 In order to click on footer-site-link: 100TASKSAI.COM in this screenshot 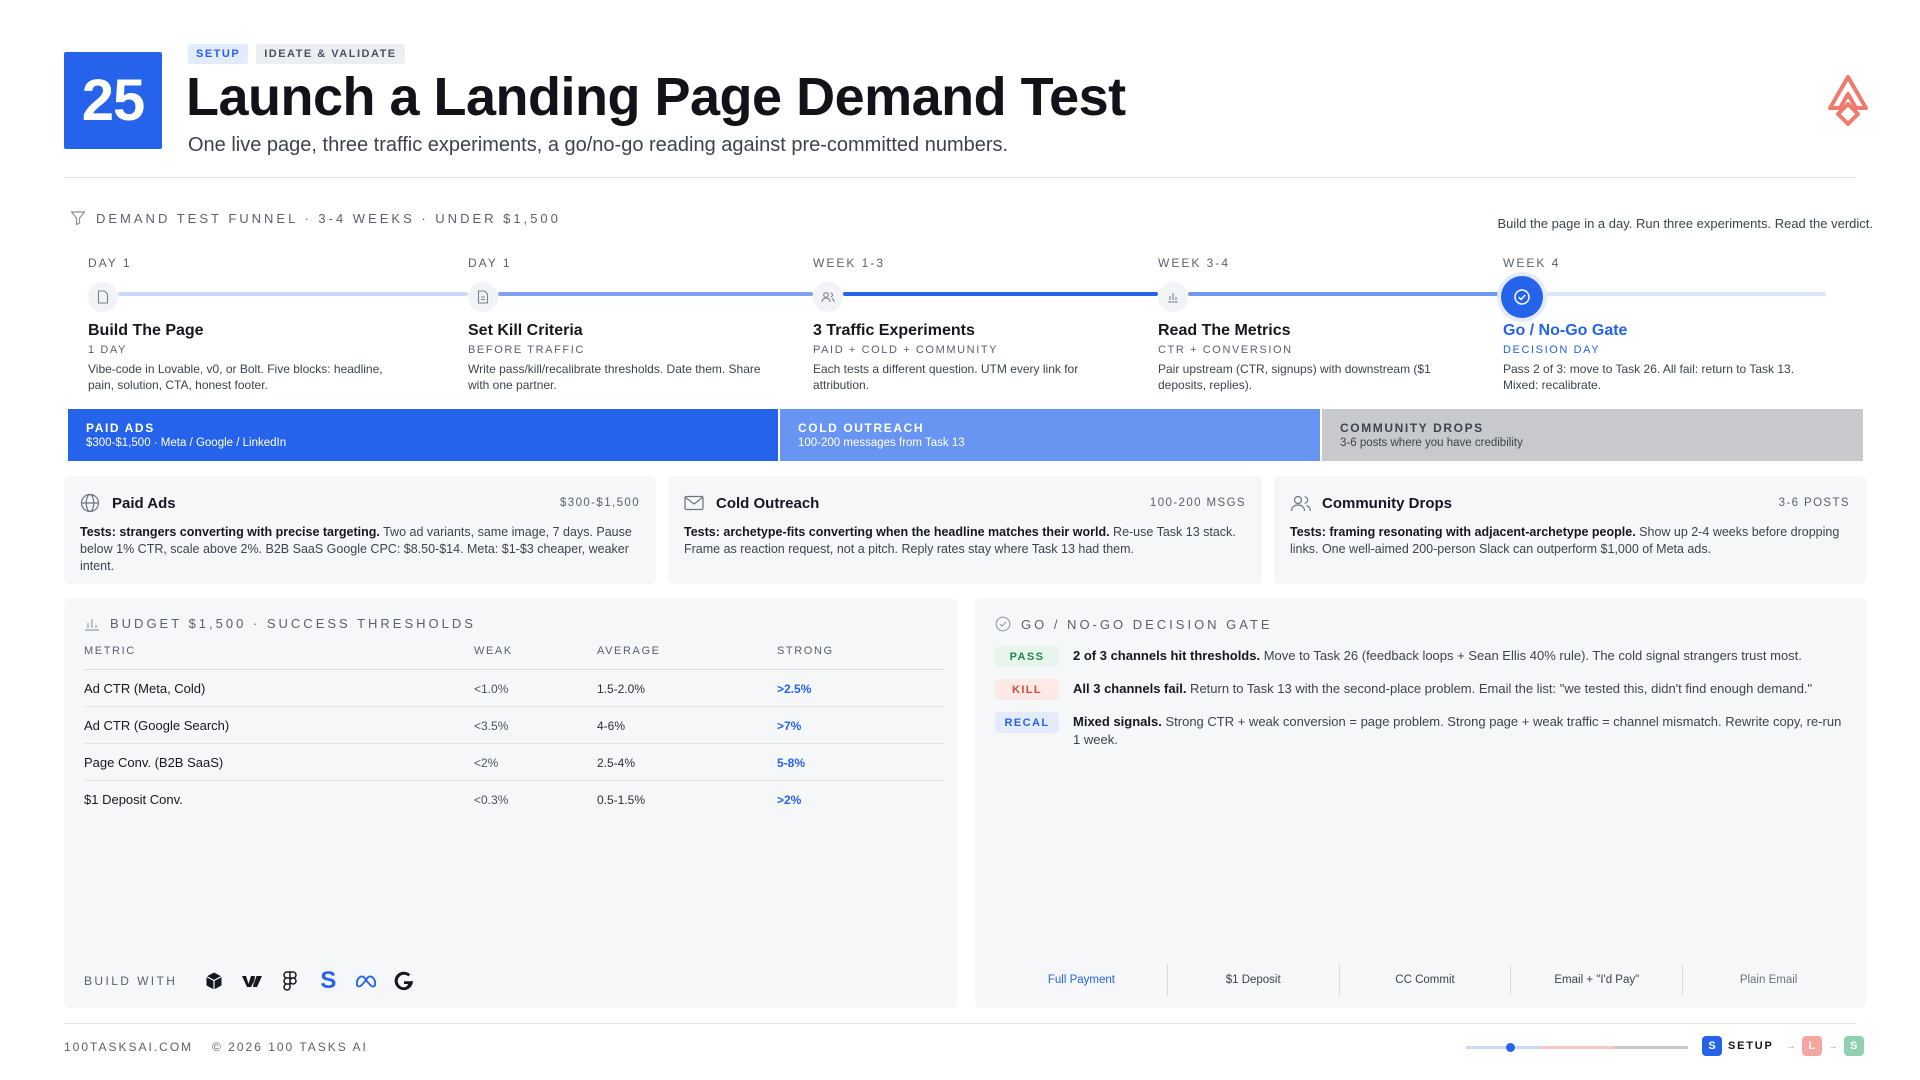, I will do `click(128, 1047)`.